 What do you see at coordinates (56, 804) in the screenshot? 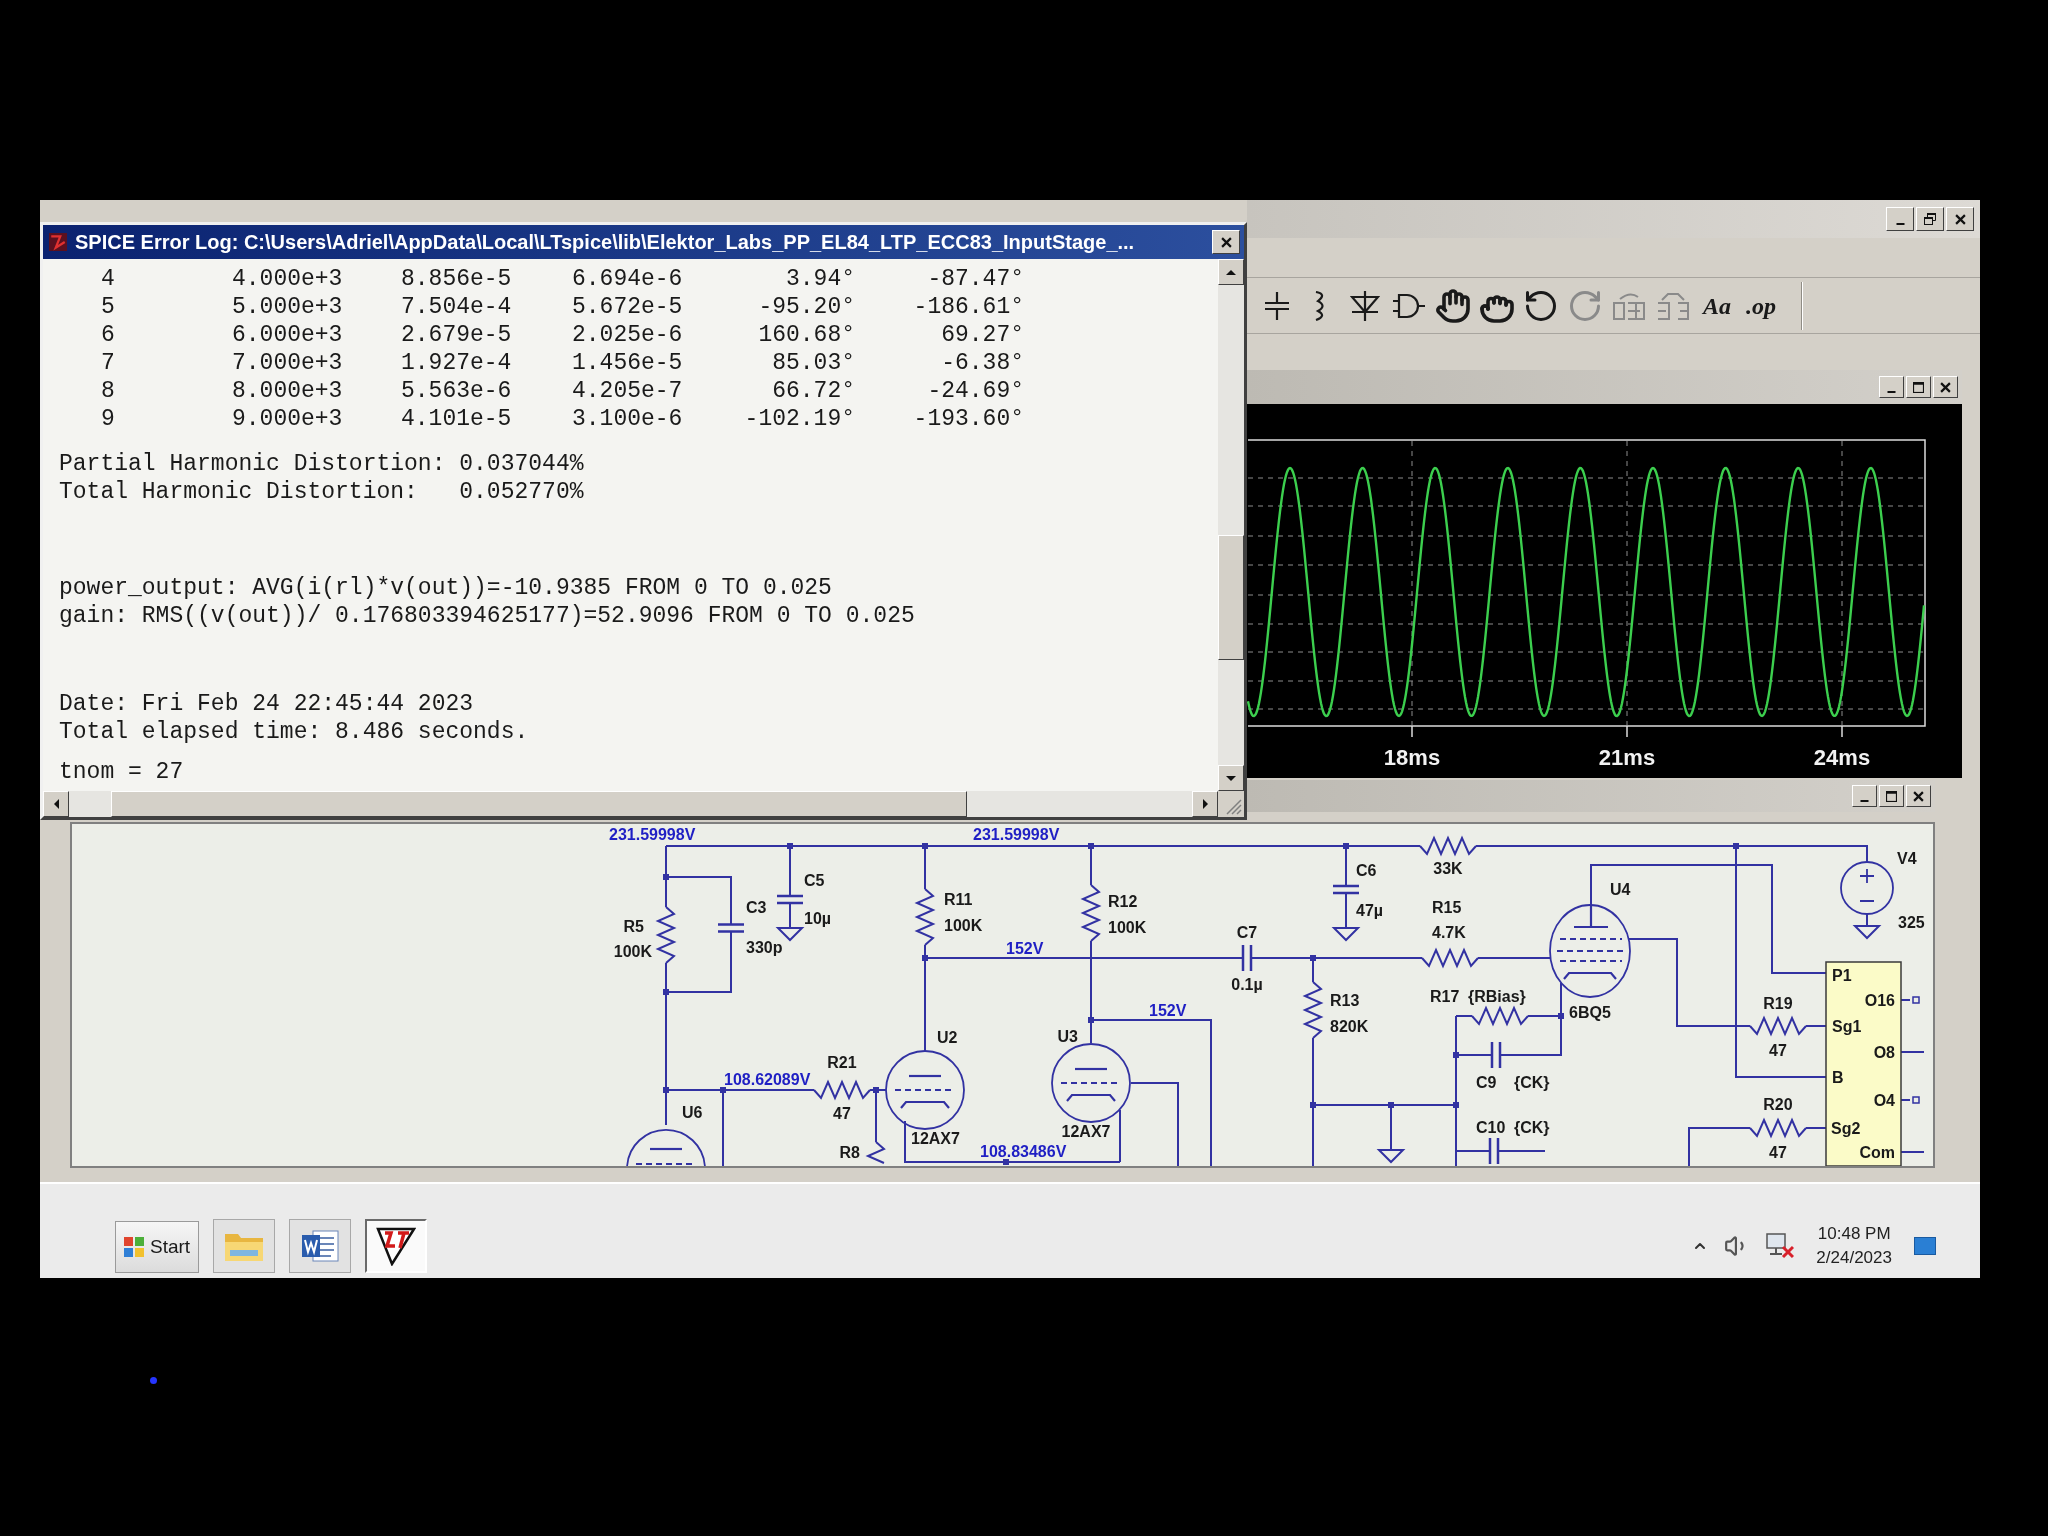
I see `scroll-left-button` at bounding box center [56, 804].